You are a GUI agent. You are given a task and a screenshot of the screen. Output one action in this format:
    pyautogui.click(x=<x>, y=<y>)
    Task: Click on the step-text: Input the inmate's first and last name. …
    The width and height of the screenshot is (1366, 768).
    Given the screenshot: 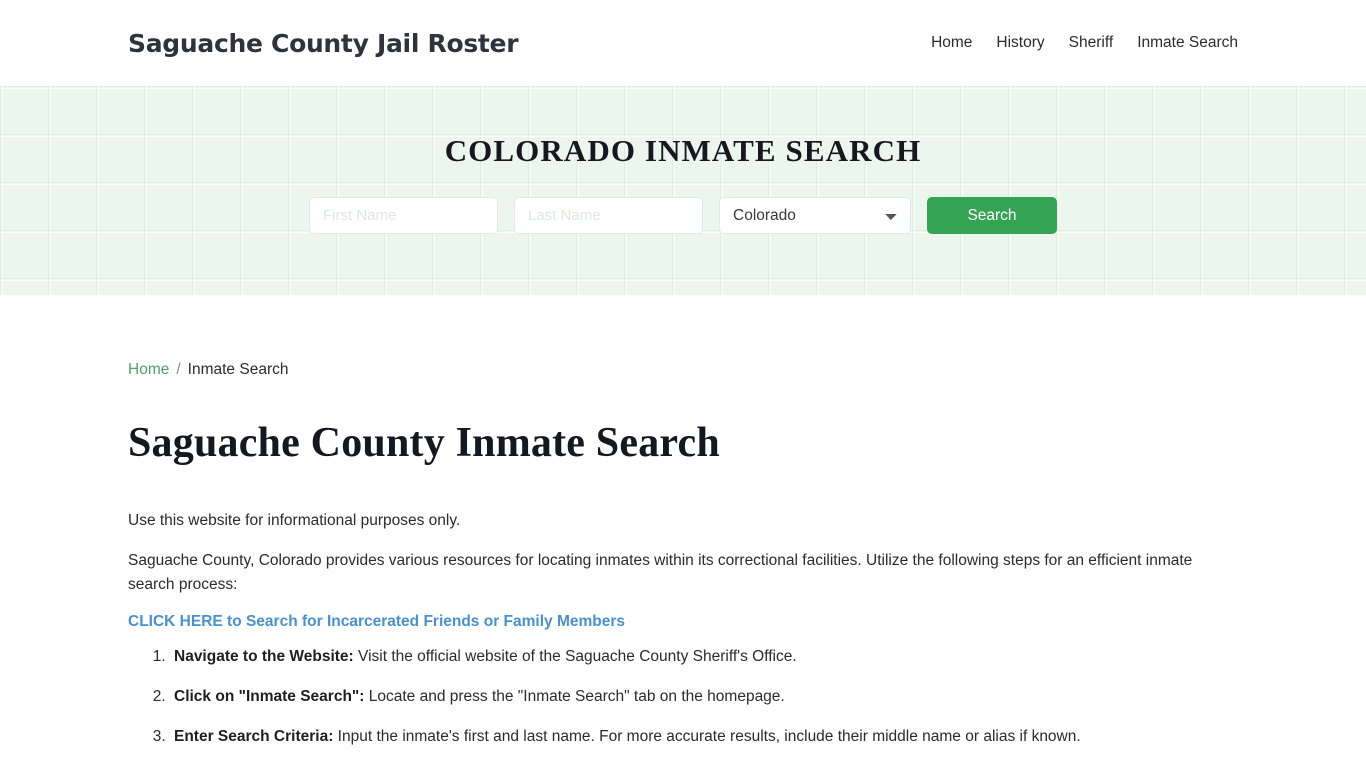 What is the action you would take?
    pyautogui.click(x=707, y=736)
    